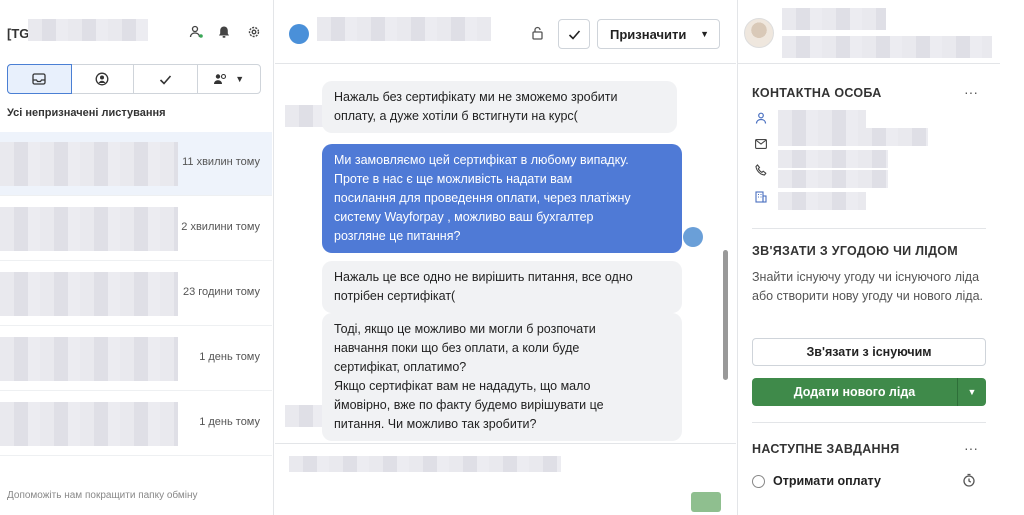  Describe the element at coordinates (759, 33) in the screenshot. I see `avatar` at that location.